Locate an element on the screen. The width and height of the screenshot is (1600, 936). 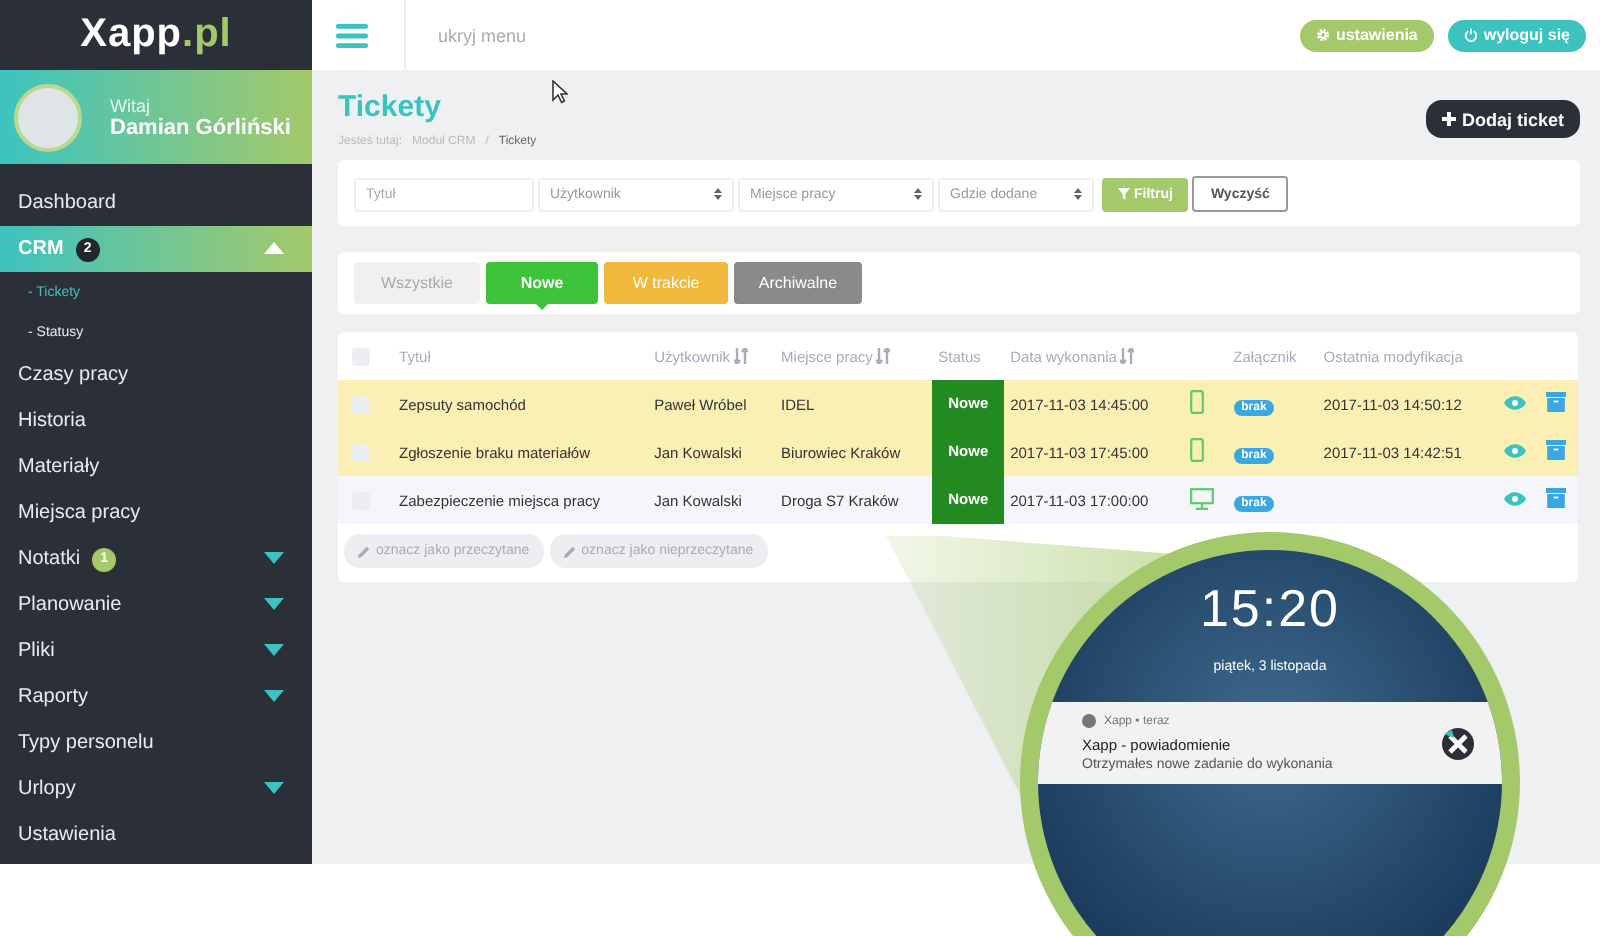
sidebar-item-label: Raporty is located at coordinates (53, 697).